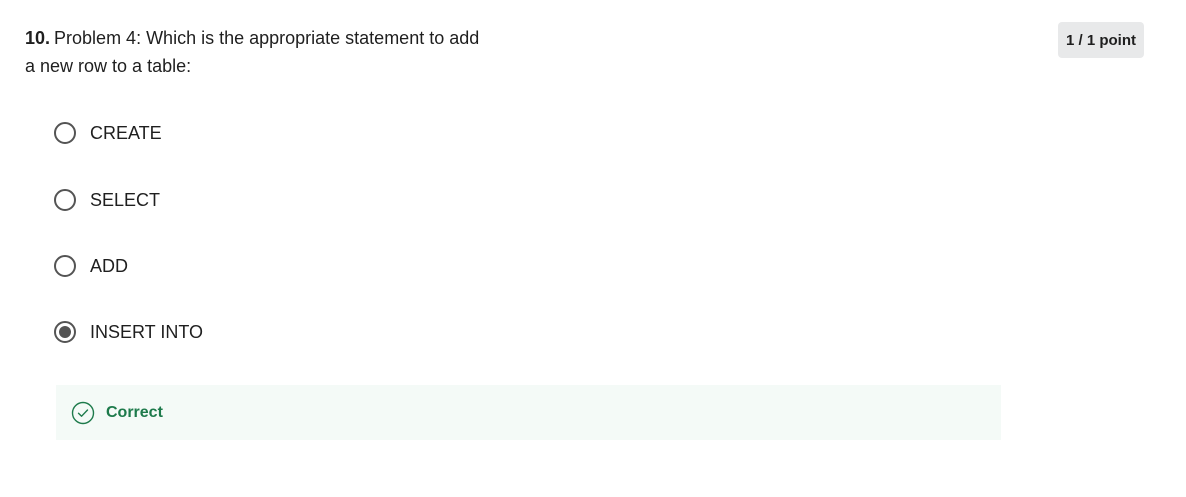 This screenshot has width=1186, height=497. Describe the element at coordinates (1101, 40) in the screenshot. I see `score-badge: 1 / 1 point` at that location.